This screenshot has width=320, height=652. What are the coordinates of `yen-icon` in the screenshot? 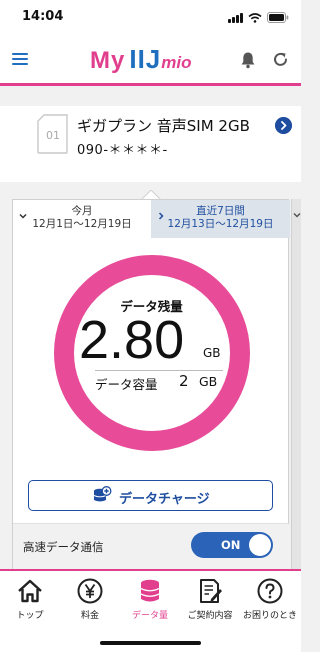 It's located at (90, 591).